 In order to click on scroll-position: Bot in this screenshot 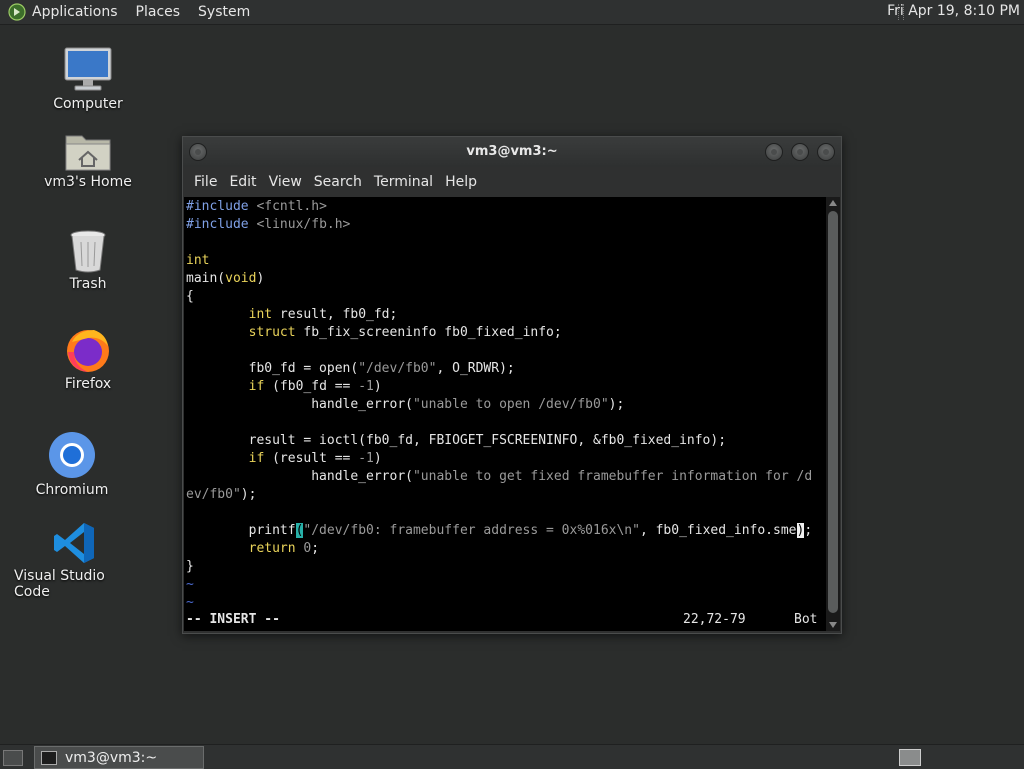, I will do `click(806, 619)`.